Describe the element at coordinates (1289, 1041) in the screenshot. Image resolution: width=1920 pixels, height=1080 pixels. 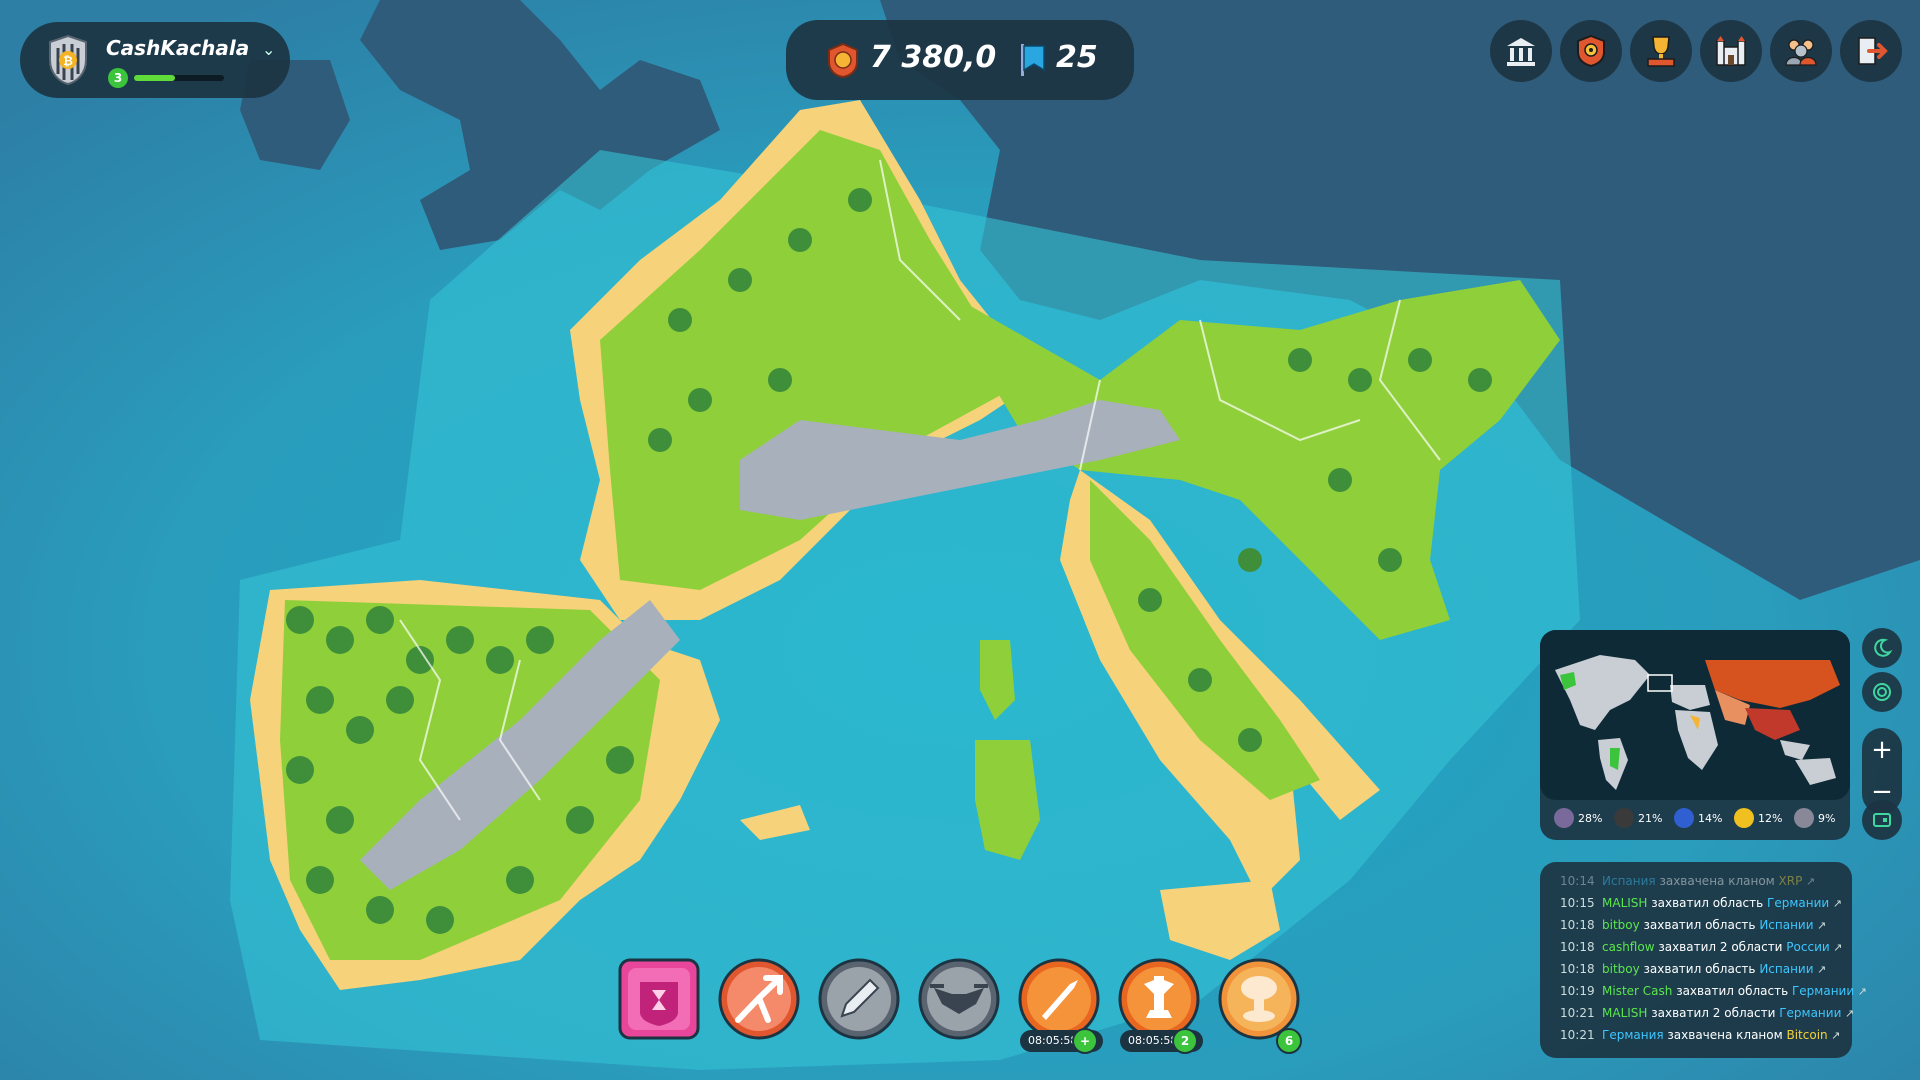
I see `nuke-count-badge: 6` at that location.